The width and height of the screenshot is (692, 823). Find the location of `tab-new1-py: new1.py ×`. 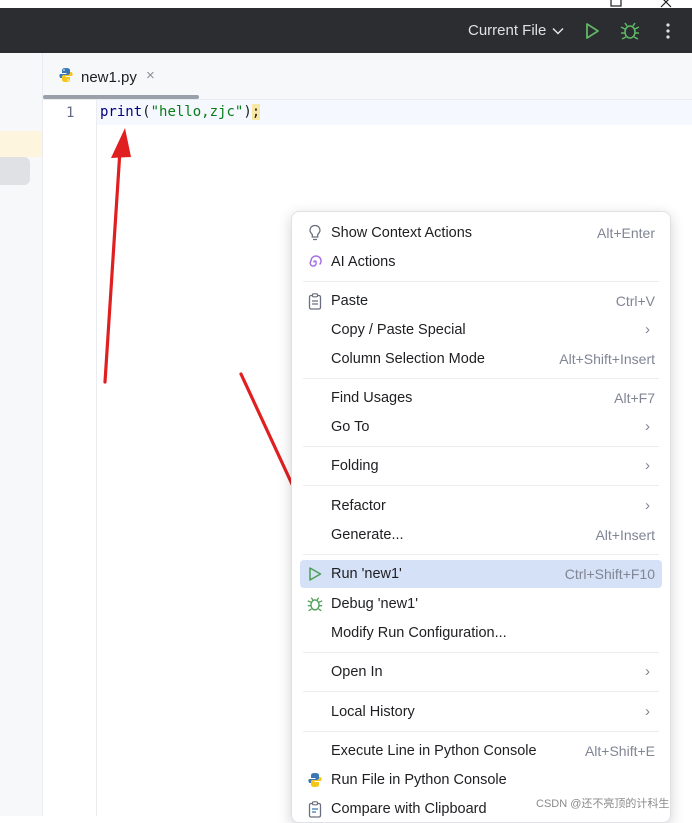

tab-new1-py: new1.py × is located at coordinates (121, 76).